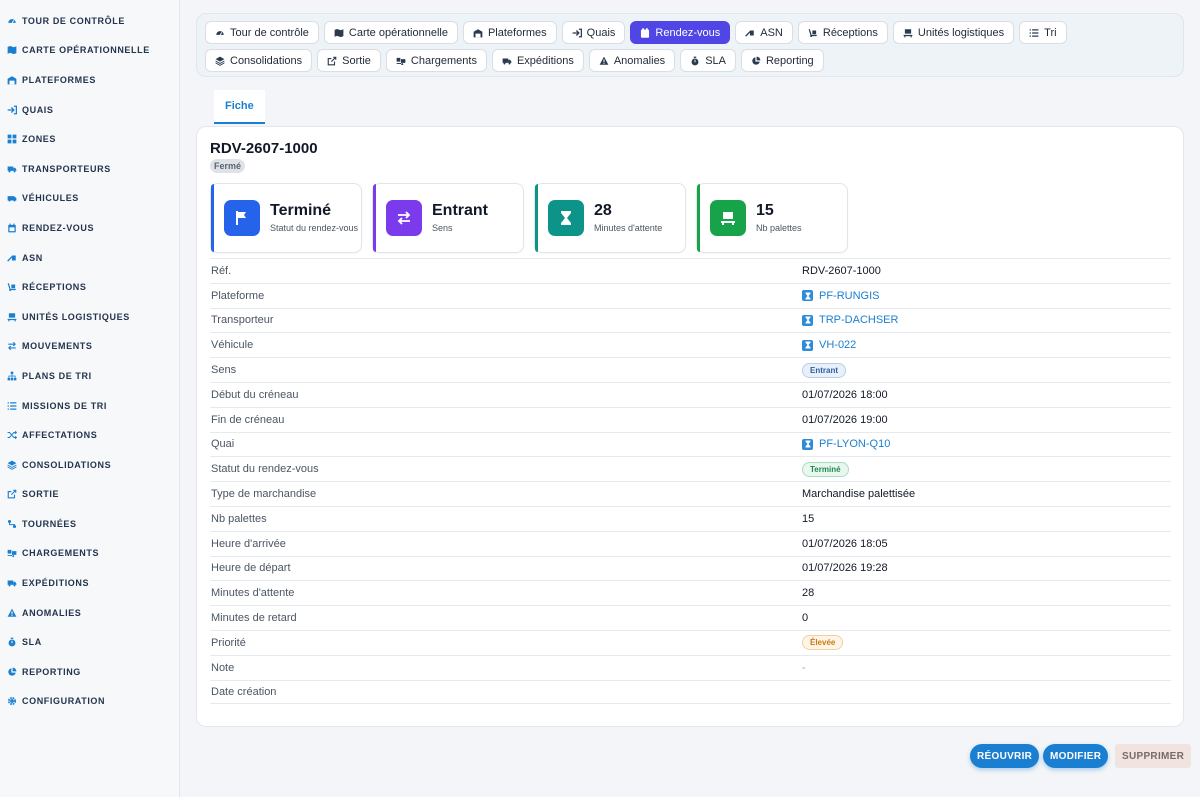 The width and height of the screenshot is (1200, 797). Describe the element at coordinates (89, 21) in the screenshot. I see `sidebar-item-tour-de-contr-le: TOUR DE CONTRÔLE` at that location.